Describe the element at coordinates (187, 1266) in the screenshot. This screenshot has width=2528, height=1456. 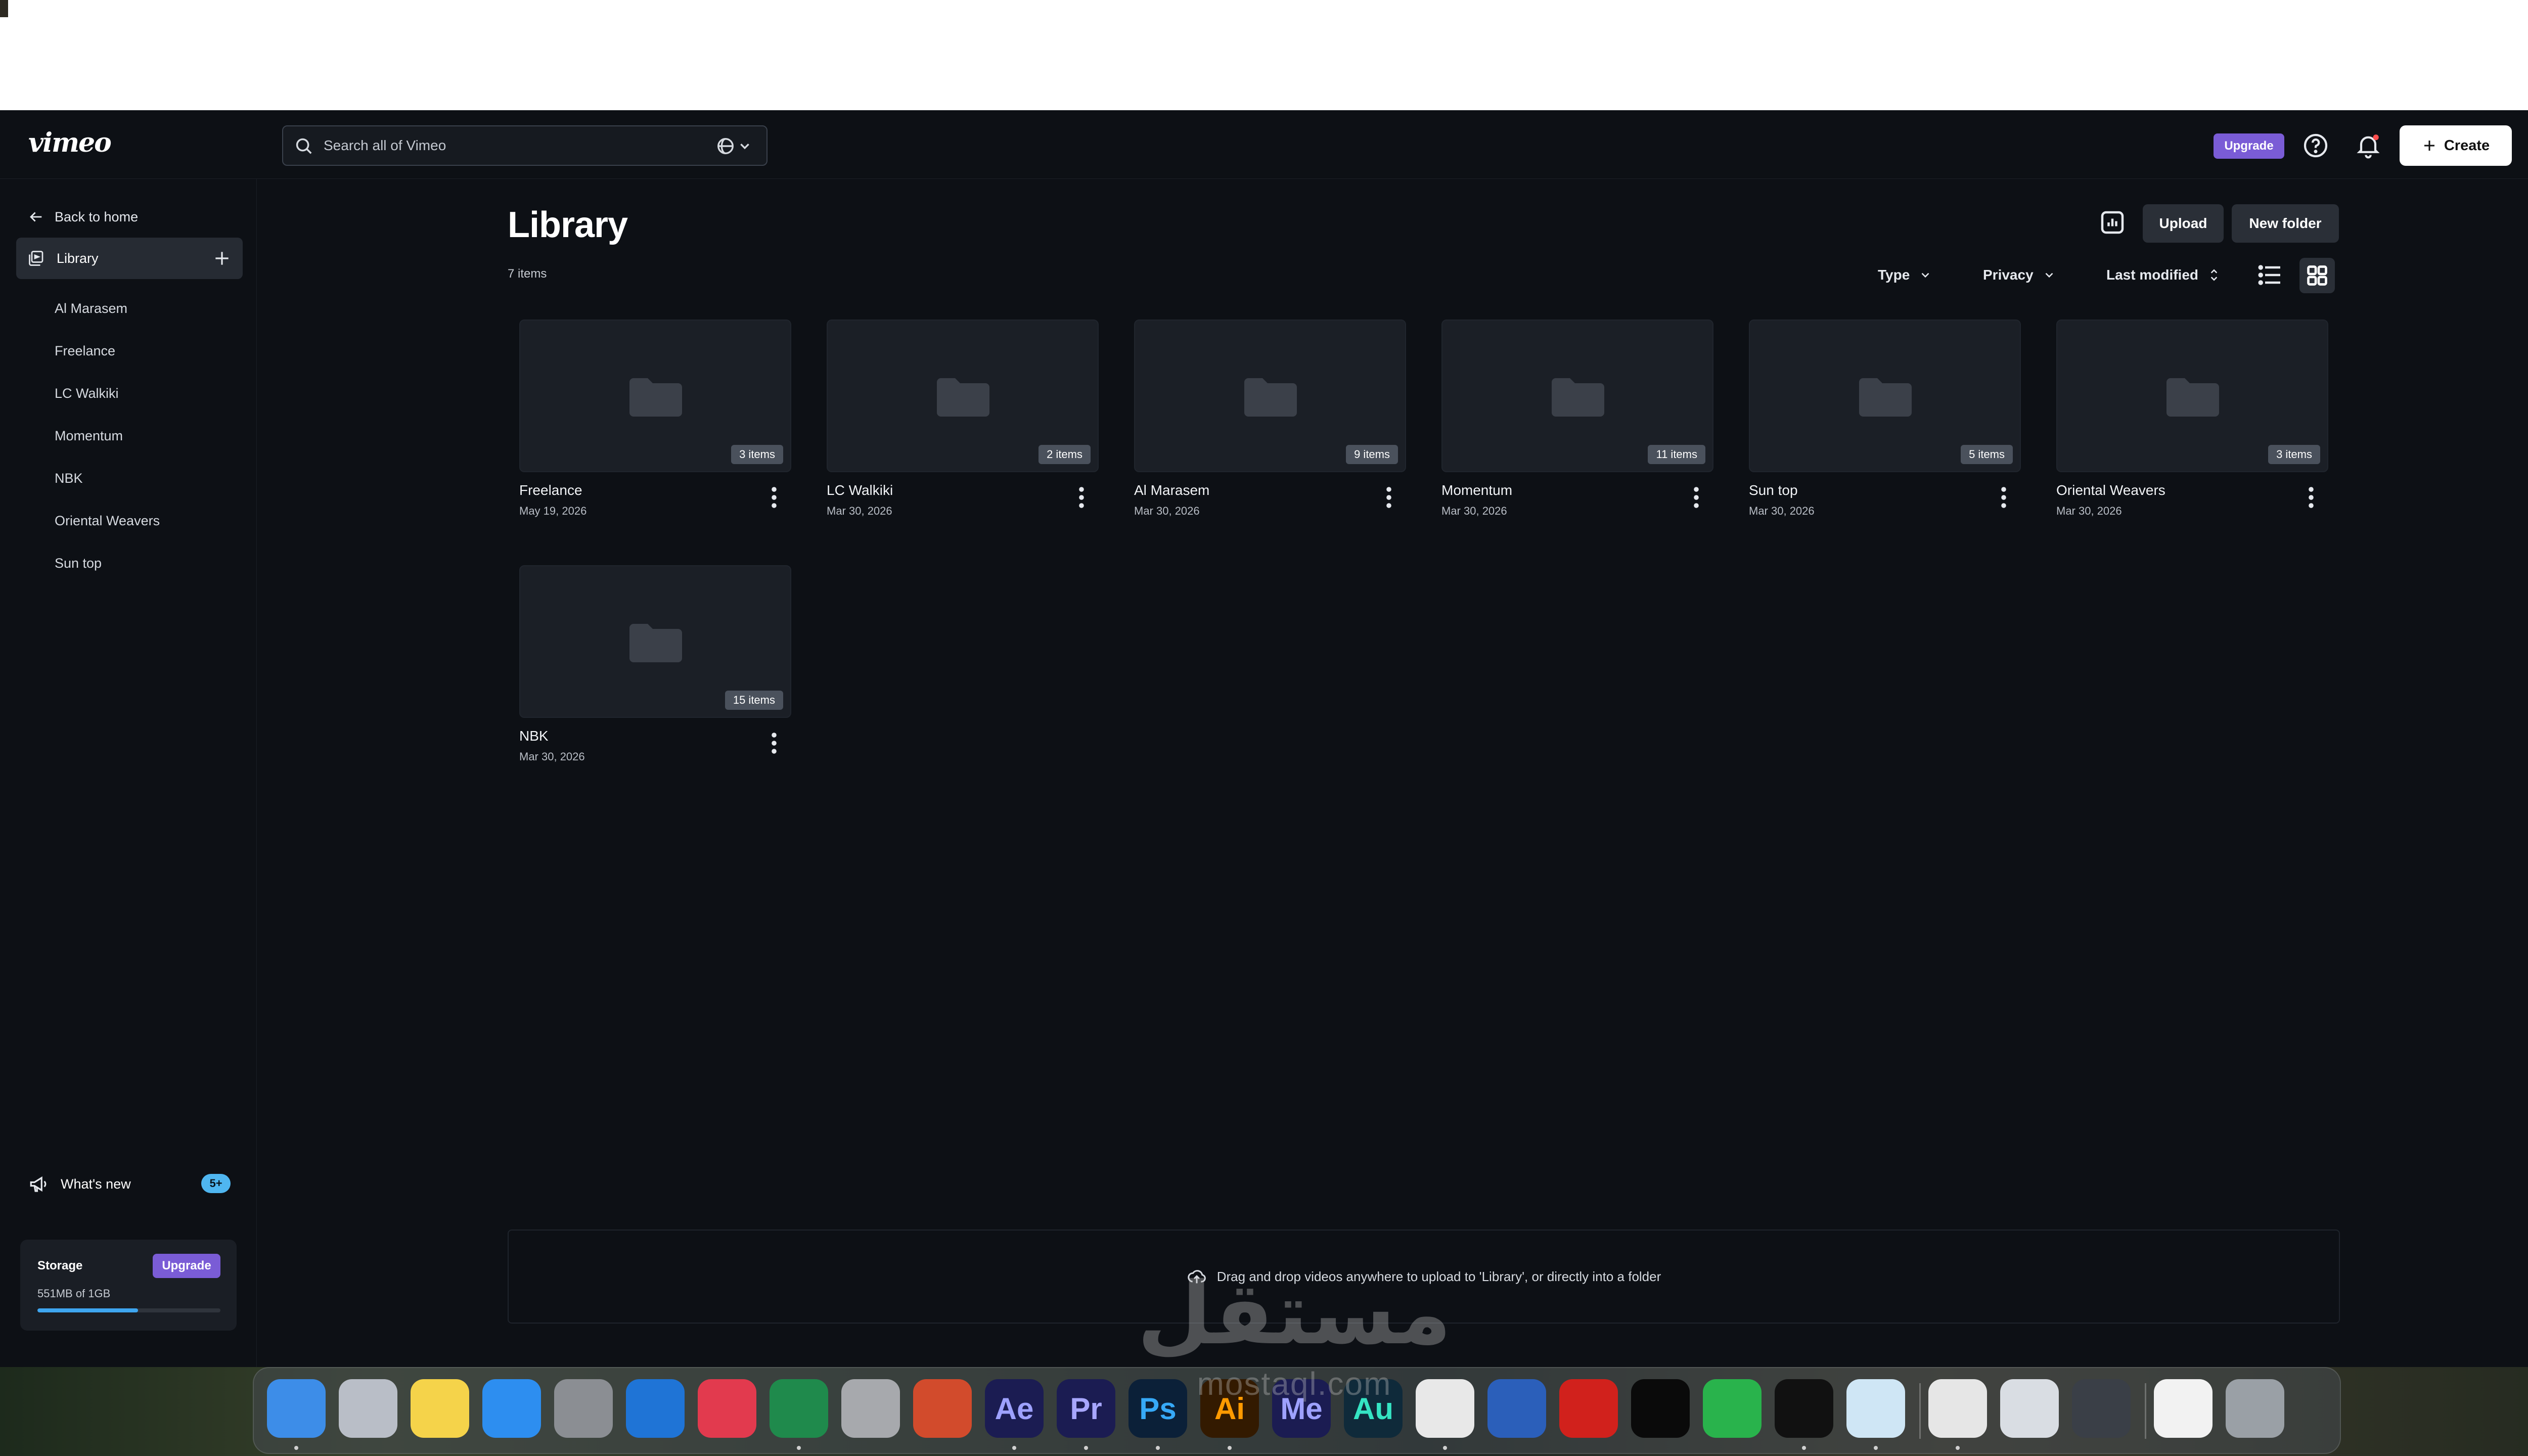
I see `storage-upgrade-button: Upgrade` at that location.